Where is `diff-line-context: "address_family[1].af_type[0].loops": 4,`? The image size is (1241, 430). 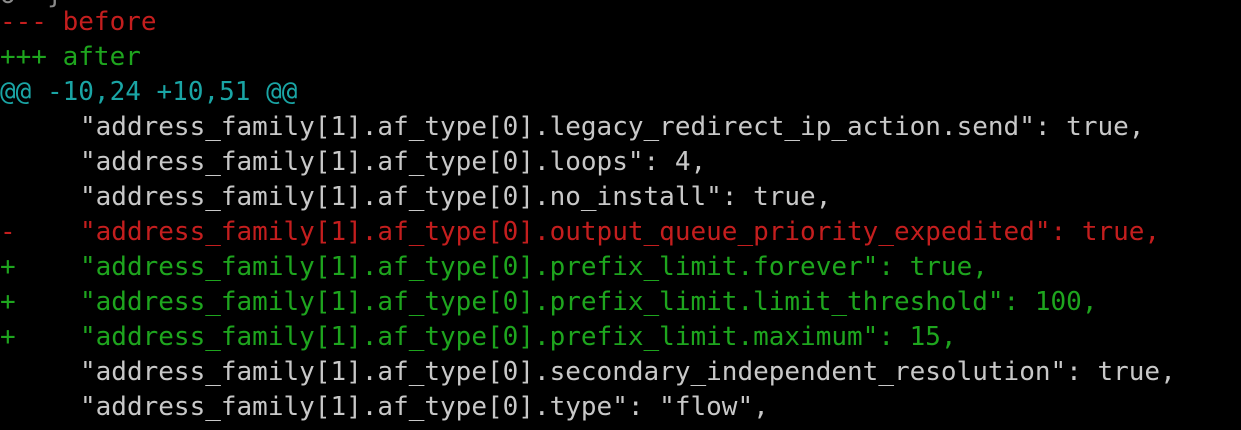
diff-line-context: "address_family[1].af_type[0].loops": 4, is located at coordinates (353, 162).